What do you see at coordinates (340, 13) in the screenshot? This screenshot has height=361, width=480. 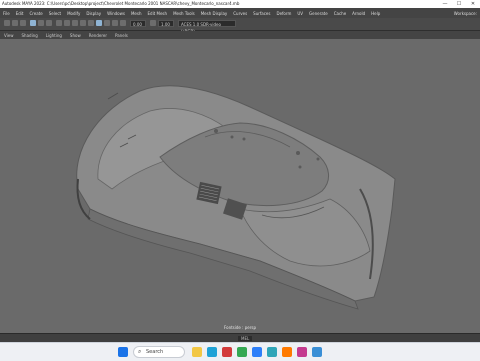 I see `menu-cache: Cache` at bounding box center [340, 13].